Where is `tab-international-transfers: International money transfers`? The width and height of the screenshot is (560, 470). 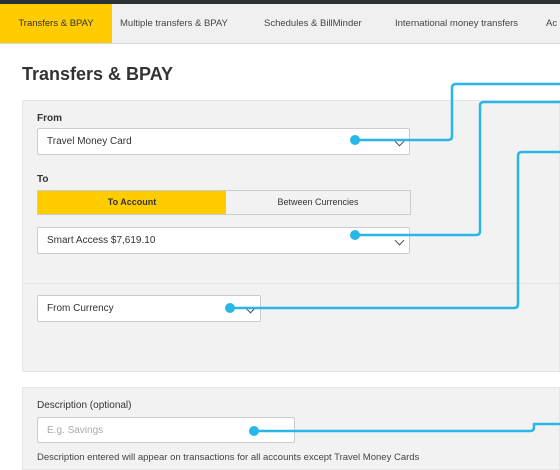 tab-international-transfers: International money transfers is located at coordinates (457, 23).